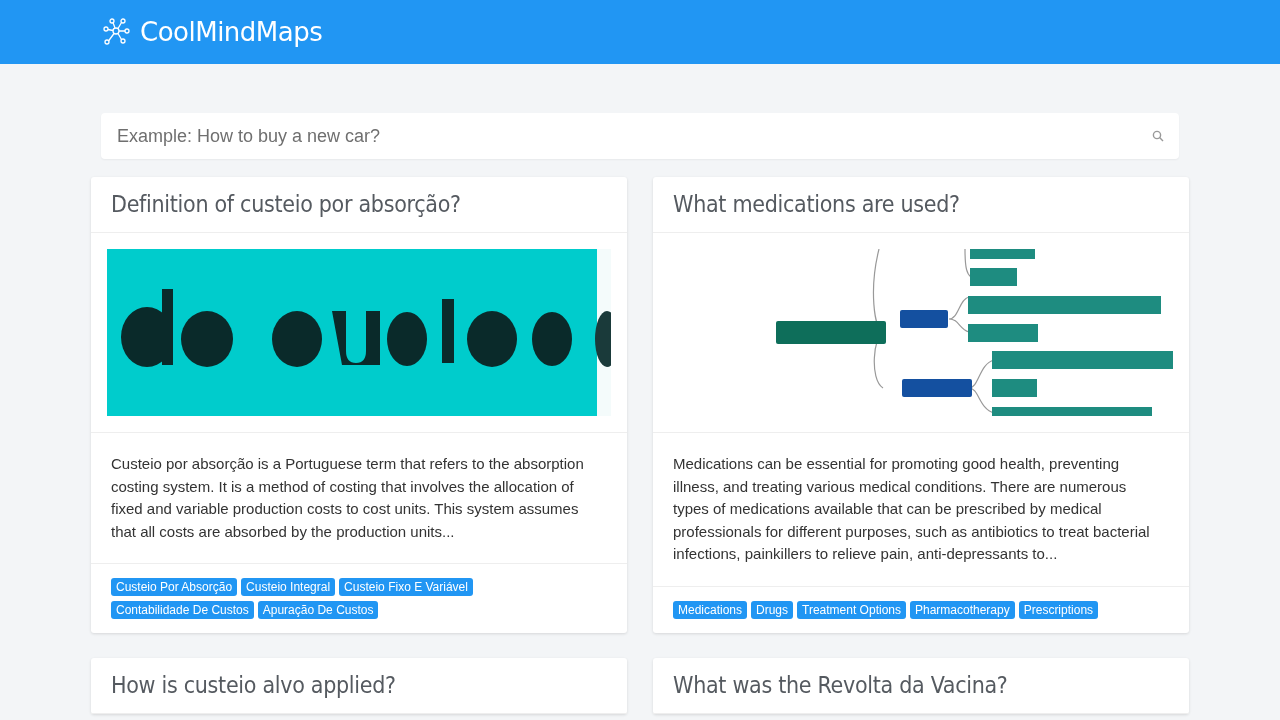  What do you see at coordinates (359, 686) in the screenshot?
I see `card-title: How is custeio alvo applied?` at bounding box center [359, 686].